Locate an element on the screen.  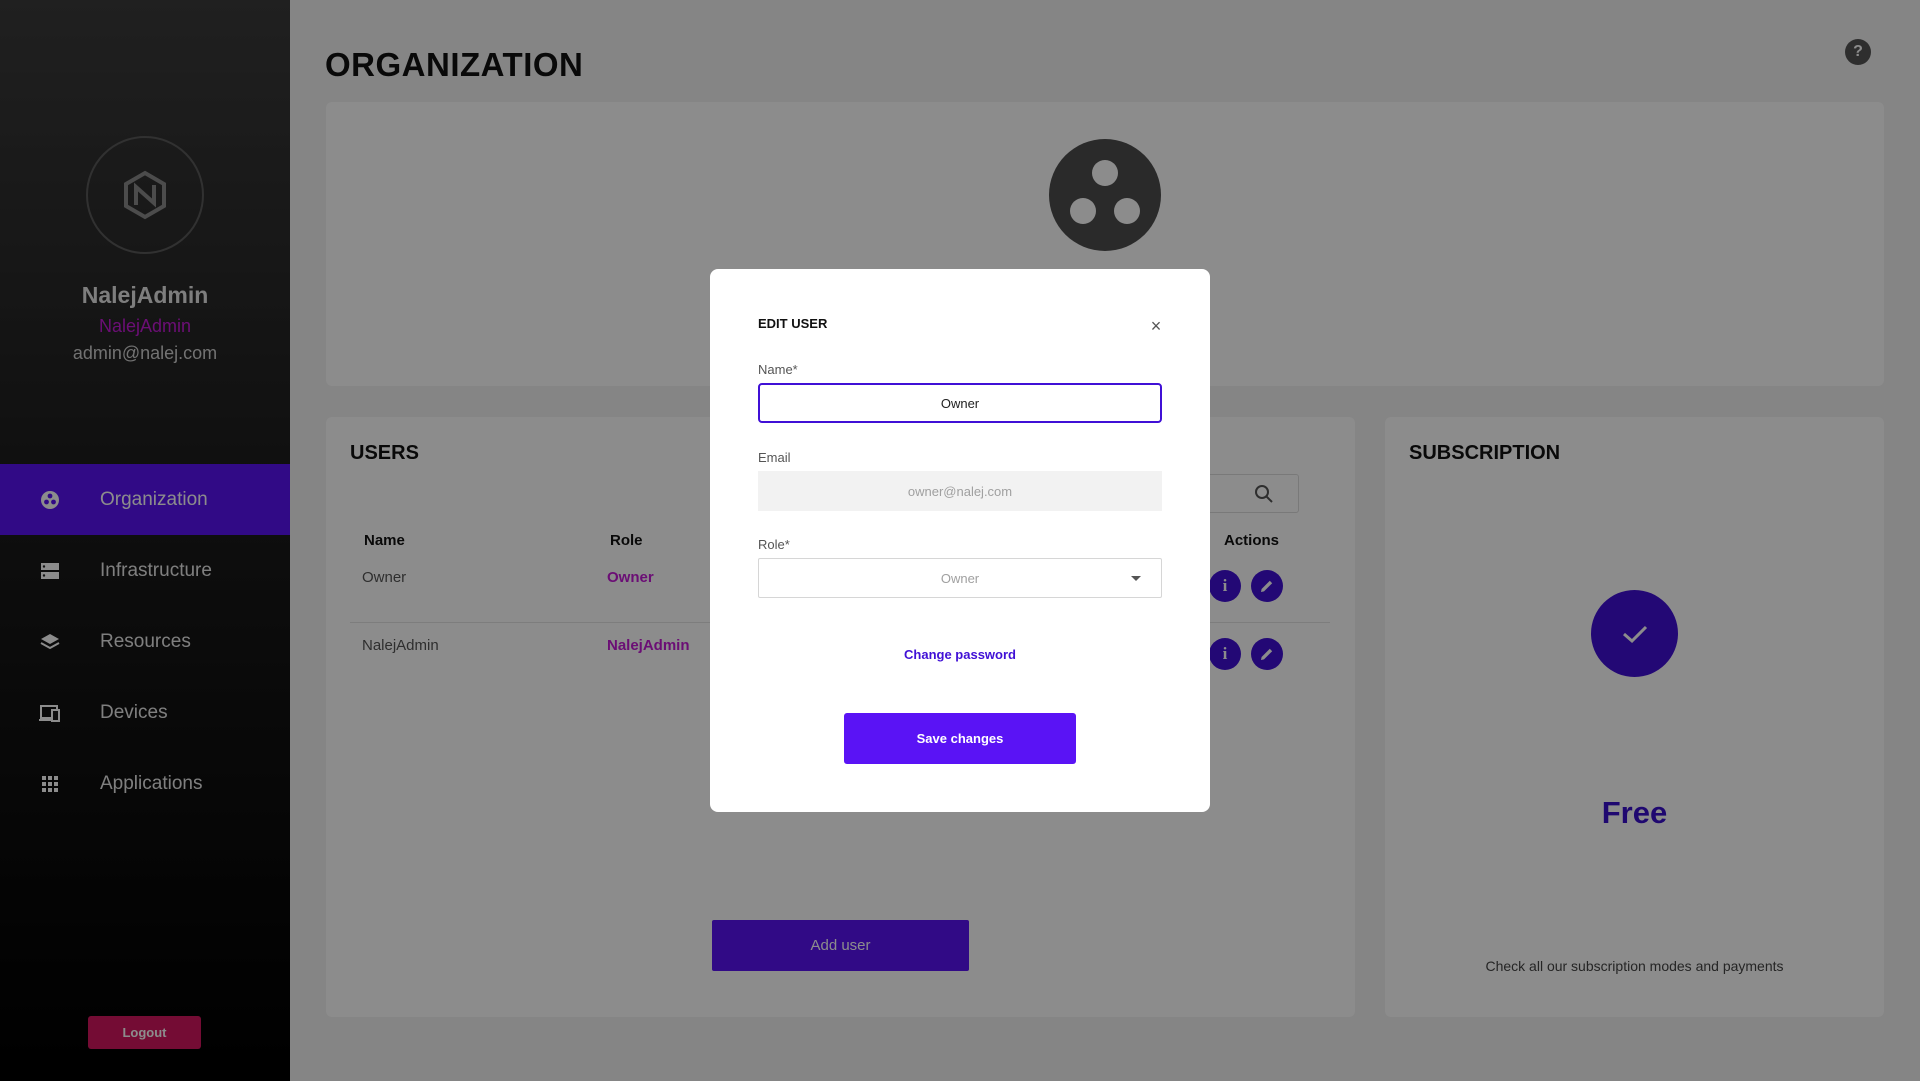
save-changes-button: Save changes is located at coordinates (960, 738).